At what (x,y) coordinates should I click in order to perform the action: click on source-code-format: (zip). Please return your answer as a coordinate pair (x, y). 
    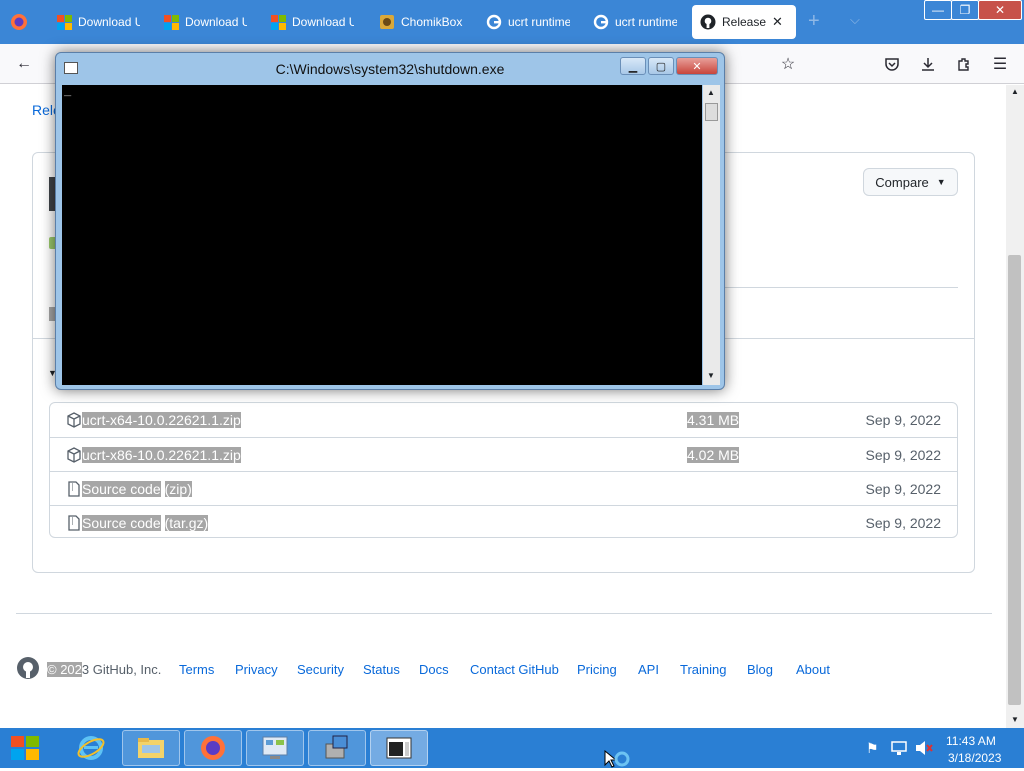
    Looking at the image, I should click on (178, 488).